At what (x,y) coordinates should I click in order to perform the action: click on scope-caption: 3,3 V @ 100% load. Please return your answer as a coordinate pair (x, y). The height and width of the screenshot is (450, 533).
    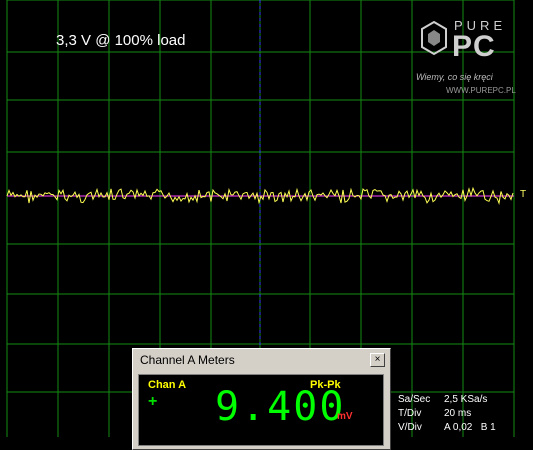
    Looking at the image, I should click on (121, 40).